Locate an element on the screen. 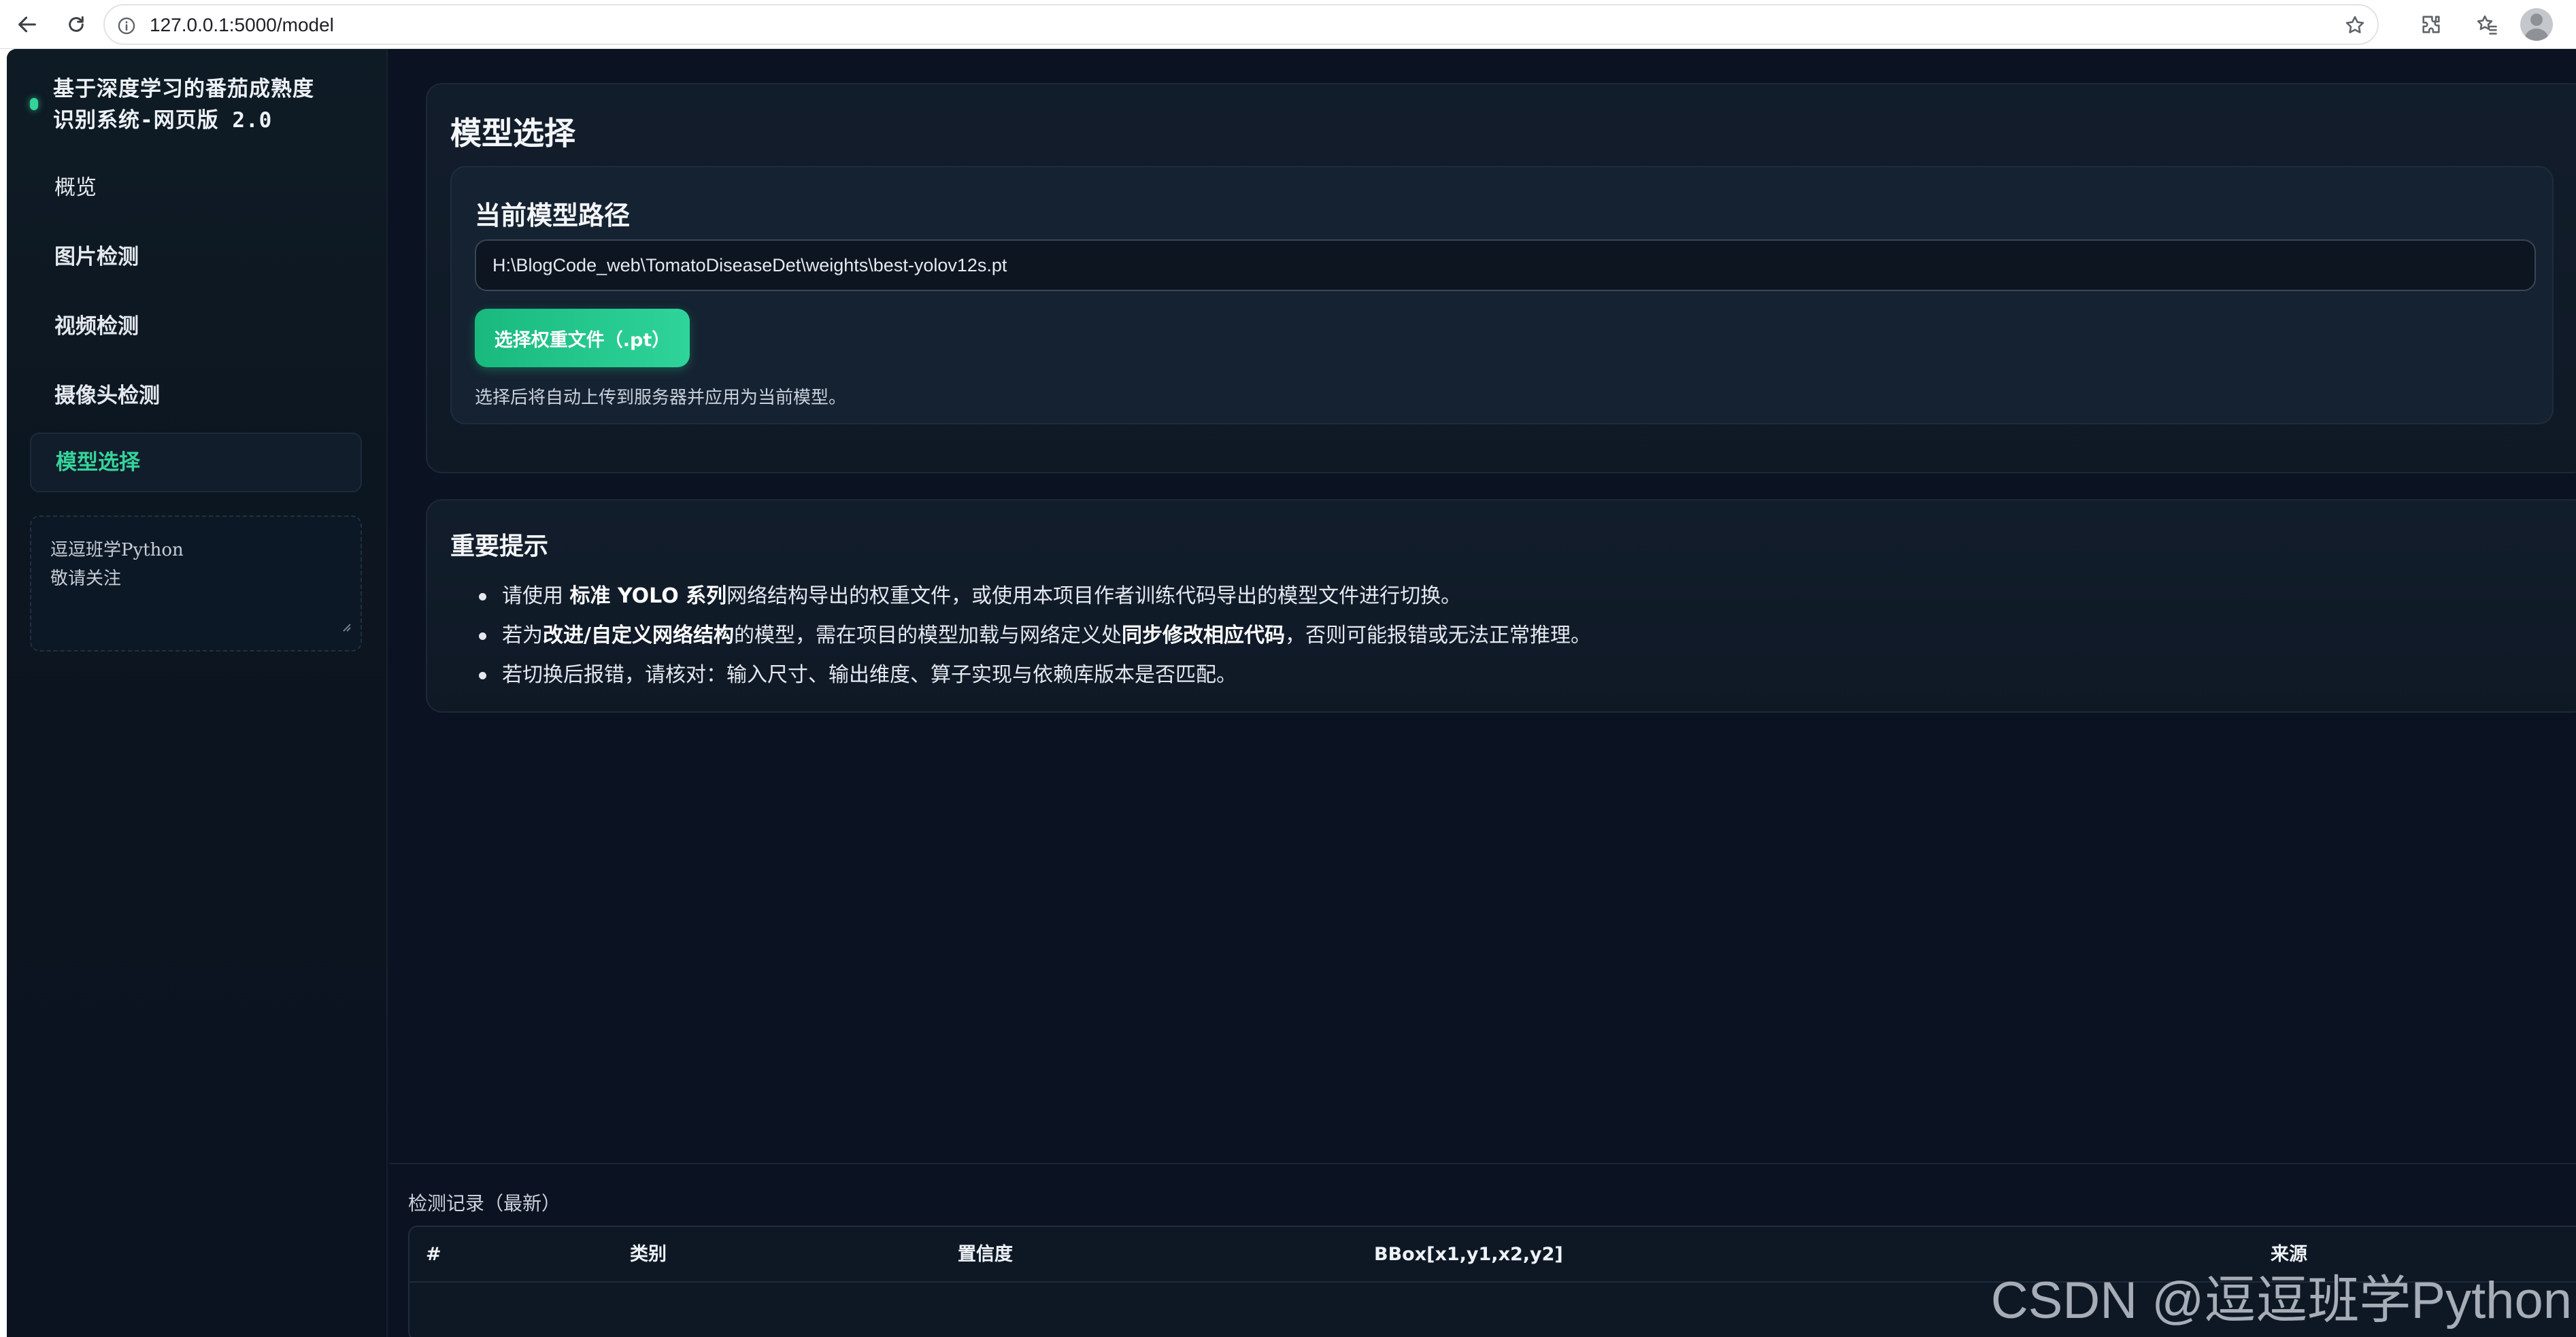 The height and width of the screenshot is (1337, 2576). page-title: 模型选择 is located at coordinates (512, 133).